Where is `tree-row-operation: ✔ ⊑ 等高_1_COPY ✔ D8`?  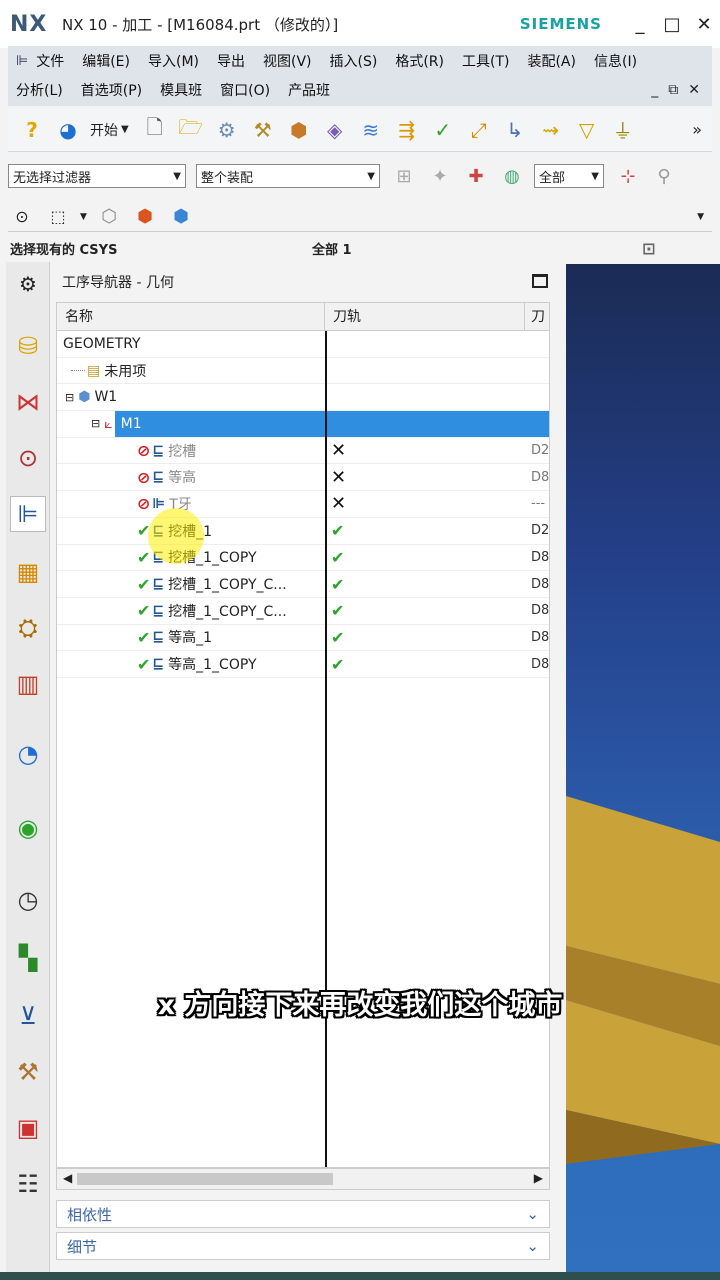
tree-row-operation: ✔ ⊑ 等高_1_COPY ✔ D8 is located at coordinates (303, 664).